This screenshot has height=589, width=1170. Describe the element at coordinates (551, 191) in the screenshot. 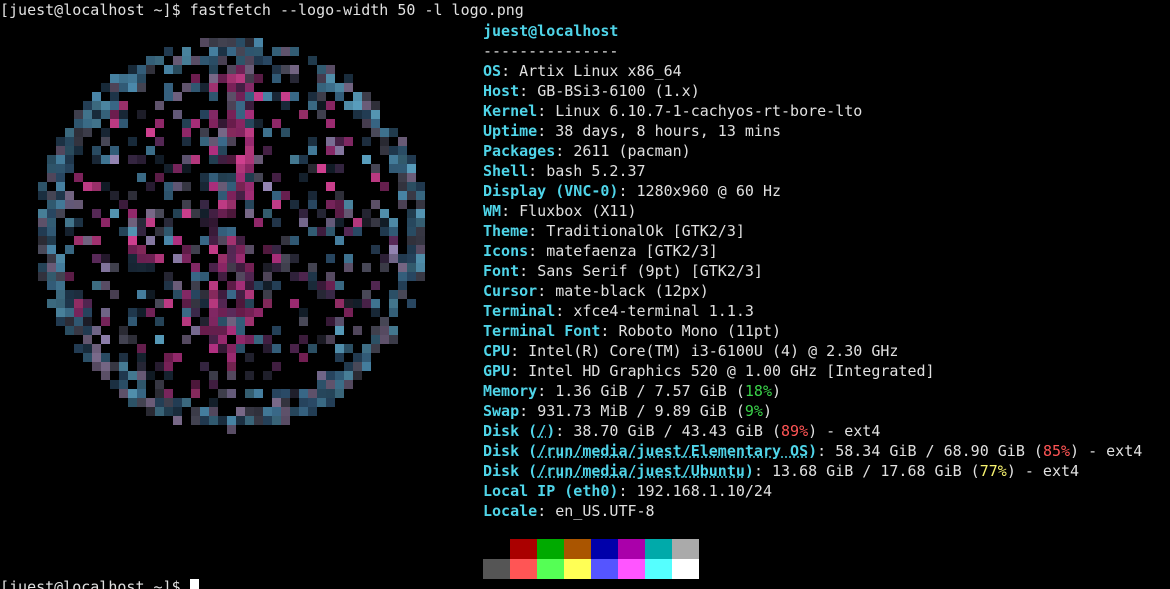

I see `info-key: Display (VNC-0)` at that location.